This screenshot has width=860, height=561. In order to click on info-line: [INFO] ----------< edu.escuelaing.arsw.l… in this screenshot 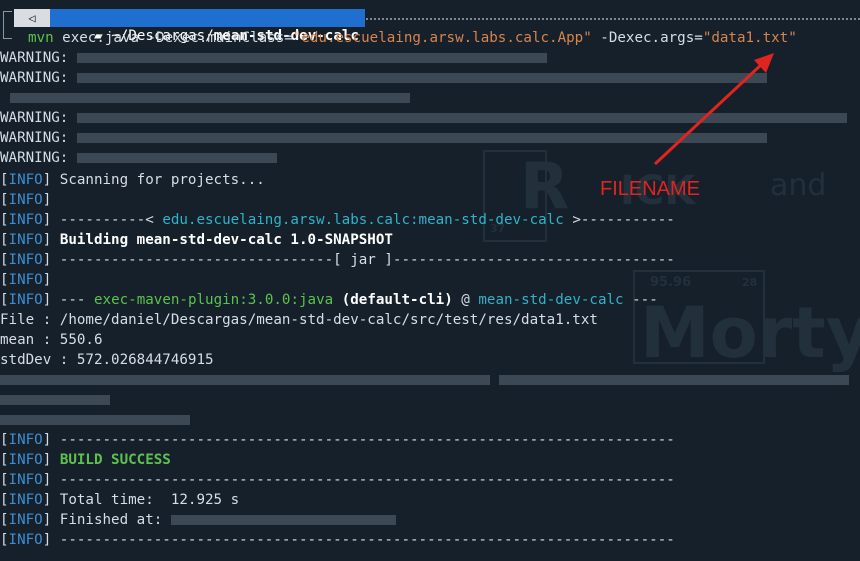, I will do `click(337, 220)`.